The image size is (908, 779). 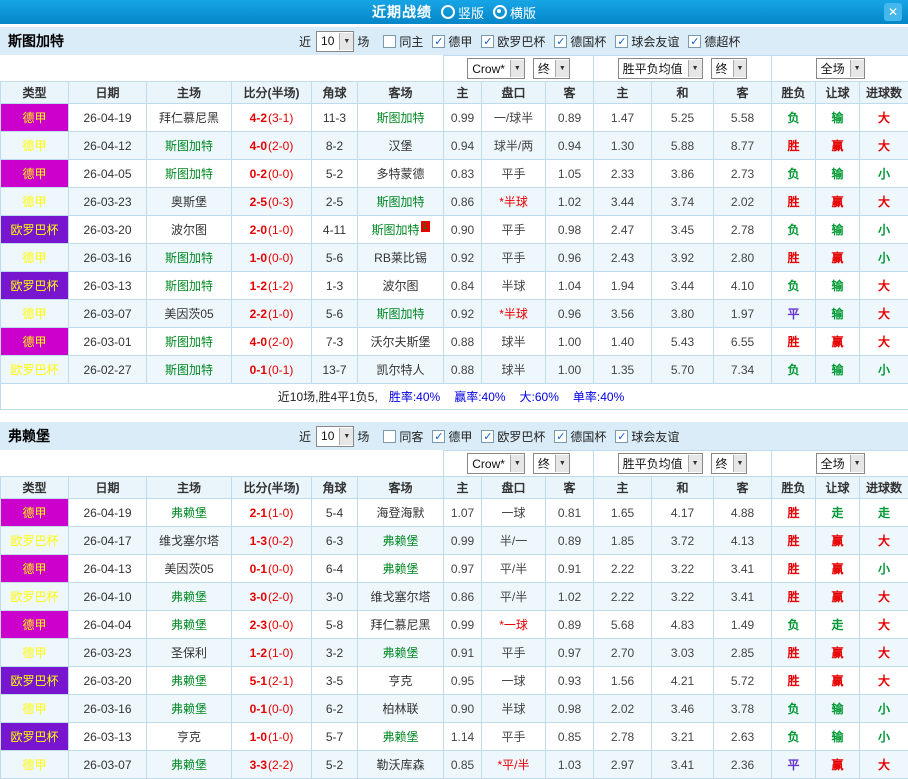 I want to click on summary-text: 近10场,胜4平1负5,, so click(x=328, y=397).